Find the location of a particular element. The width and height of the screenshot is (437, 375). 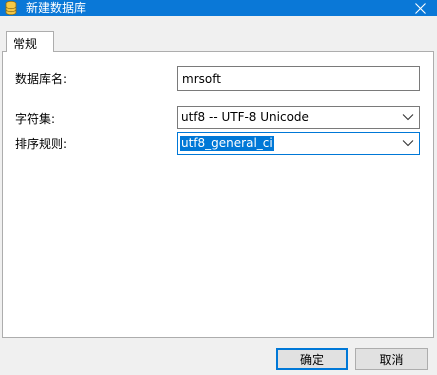

charset-label: 字符集: is located at coordinates (35, 119).